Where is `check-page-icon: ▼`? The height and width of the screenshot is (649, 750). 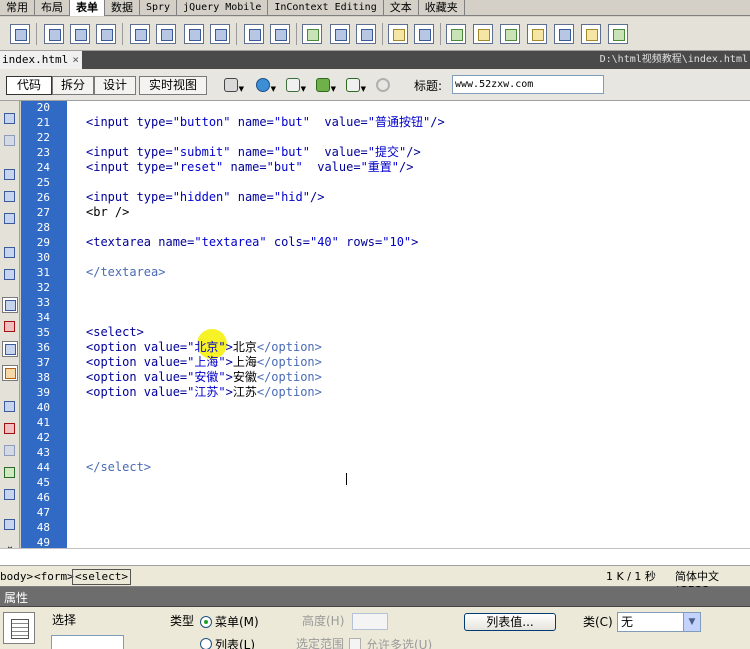
check-page-icon: ▼ is located at coordinates (355, 85).